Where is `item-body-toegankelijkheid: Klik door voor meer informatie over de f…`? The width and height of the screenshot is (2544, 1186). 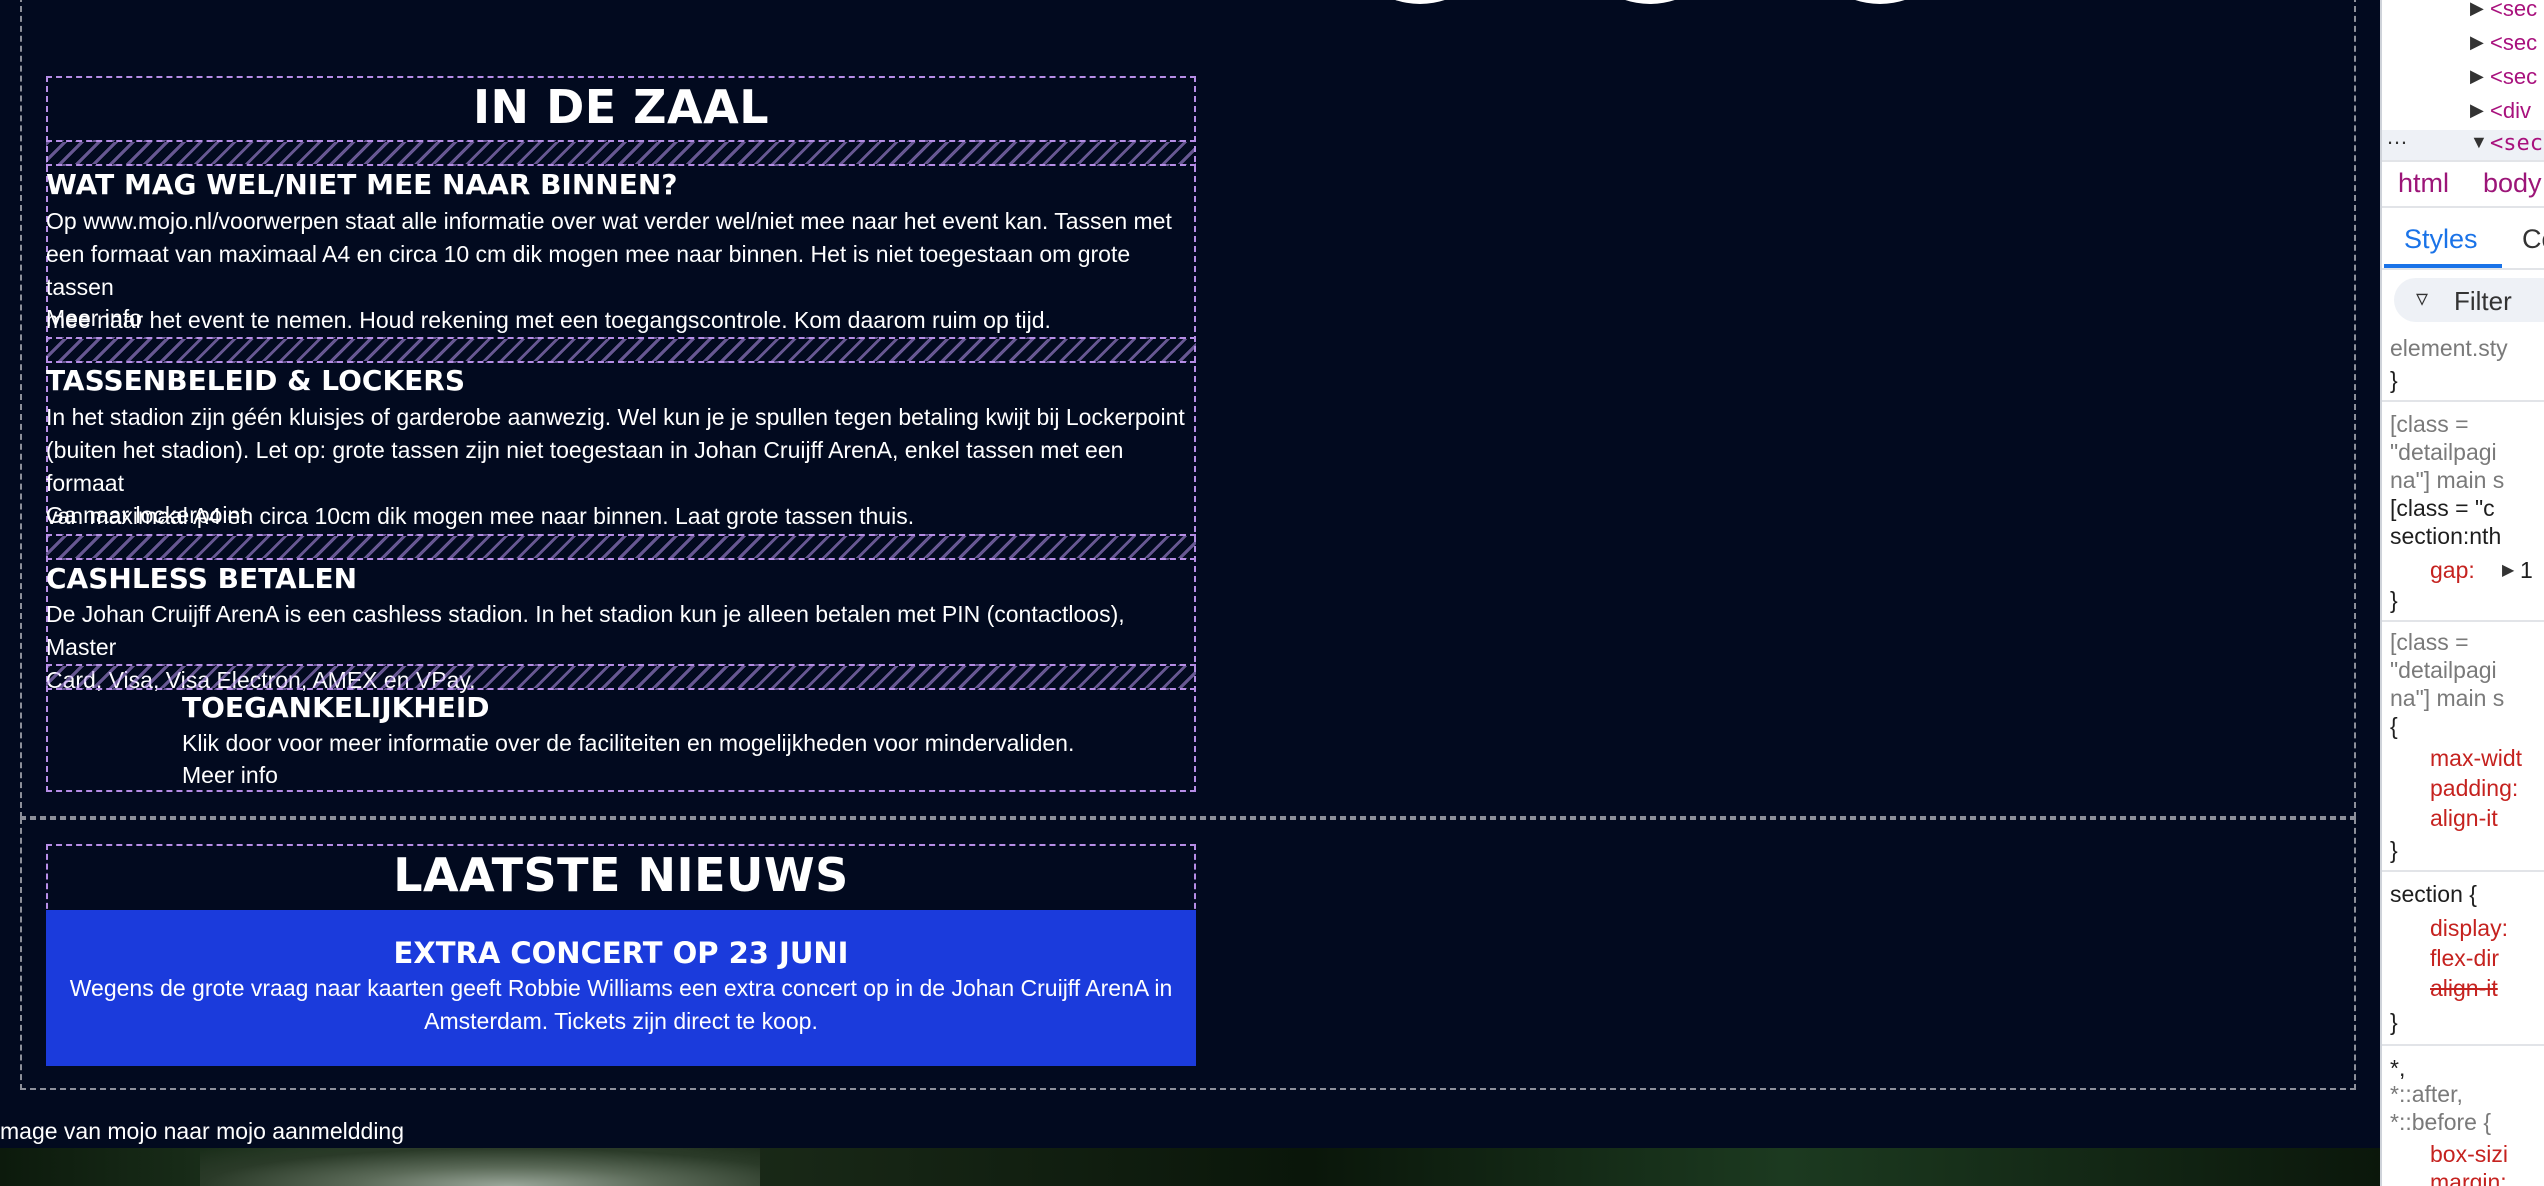
item-body-toegankelijkheid: Klik door voor meer informatie over de f… is located at coordinates (628, 743).